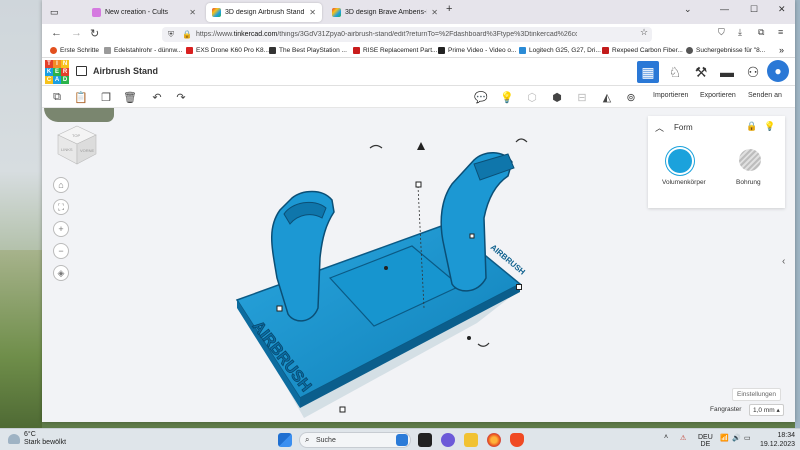  Describe the element at coordinates (631, 97) in the screenshot. I see `cruise-magnet-icon: ⊚` at that location.